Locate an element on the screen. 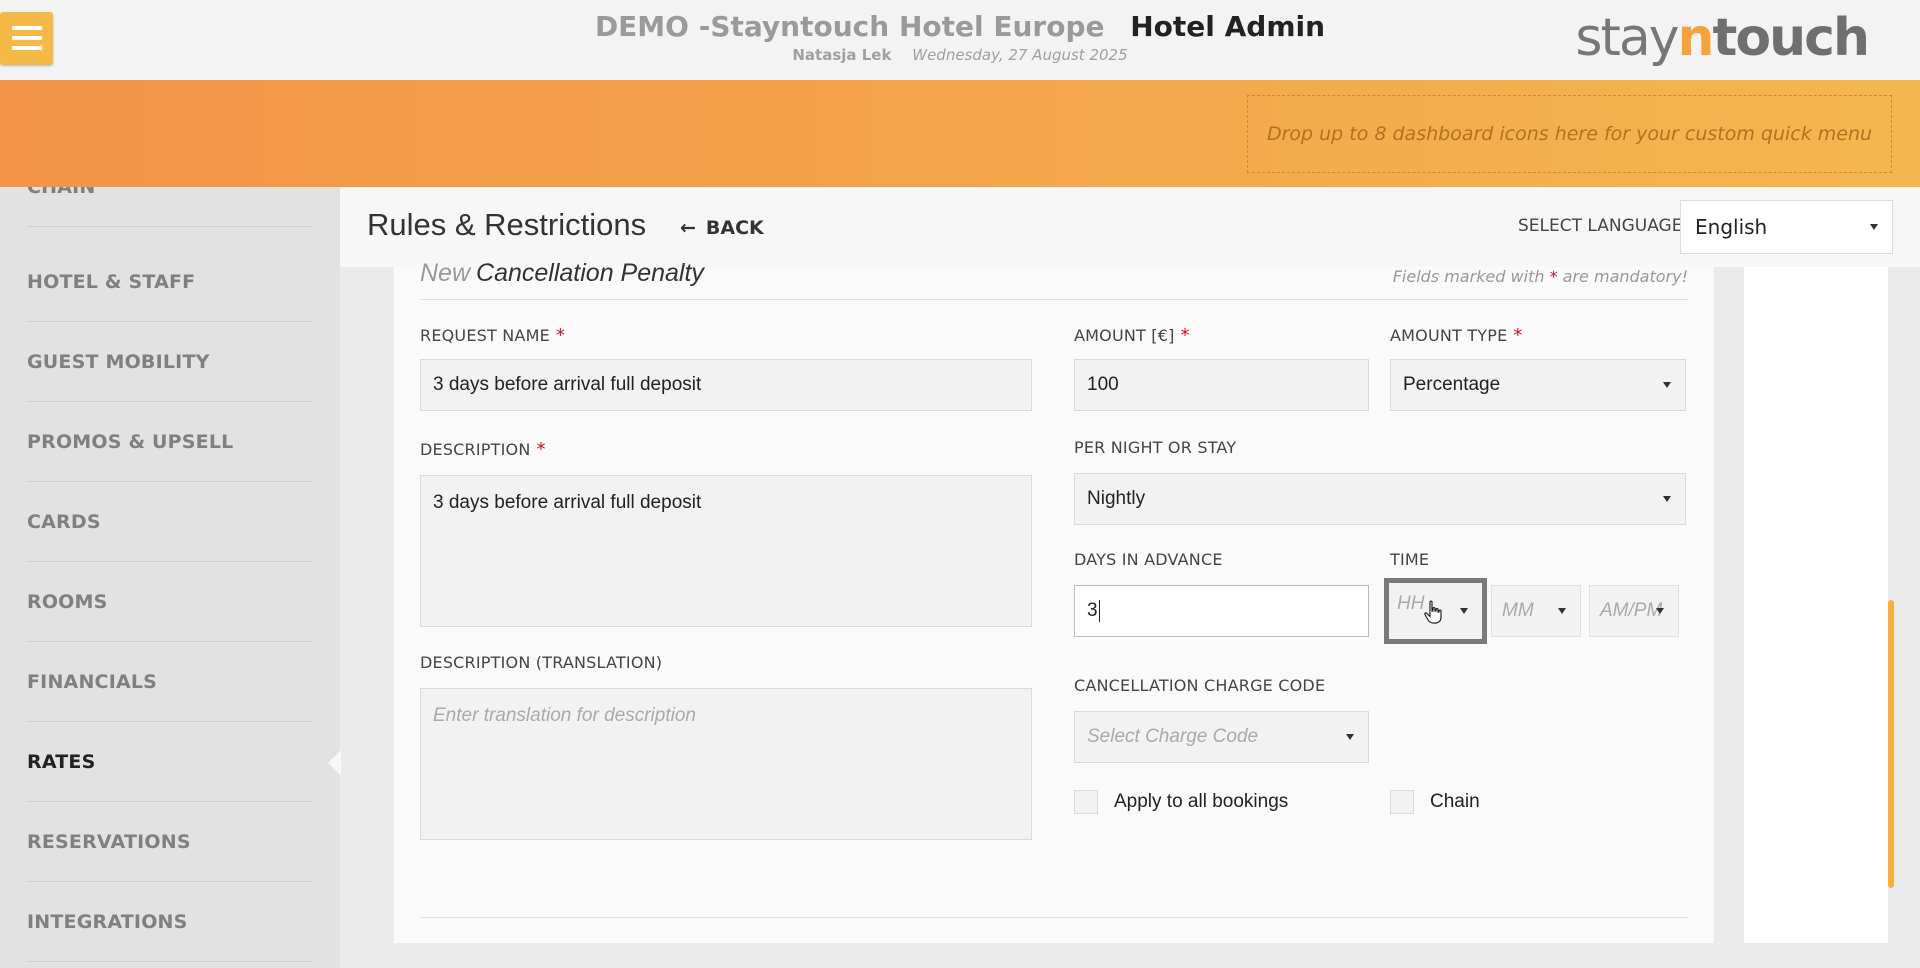  request-name-label: REQUEST NAME * is located at coordinates (493, 335).